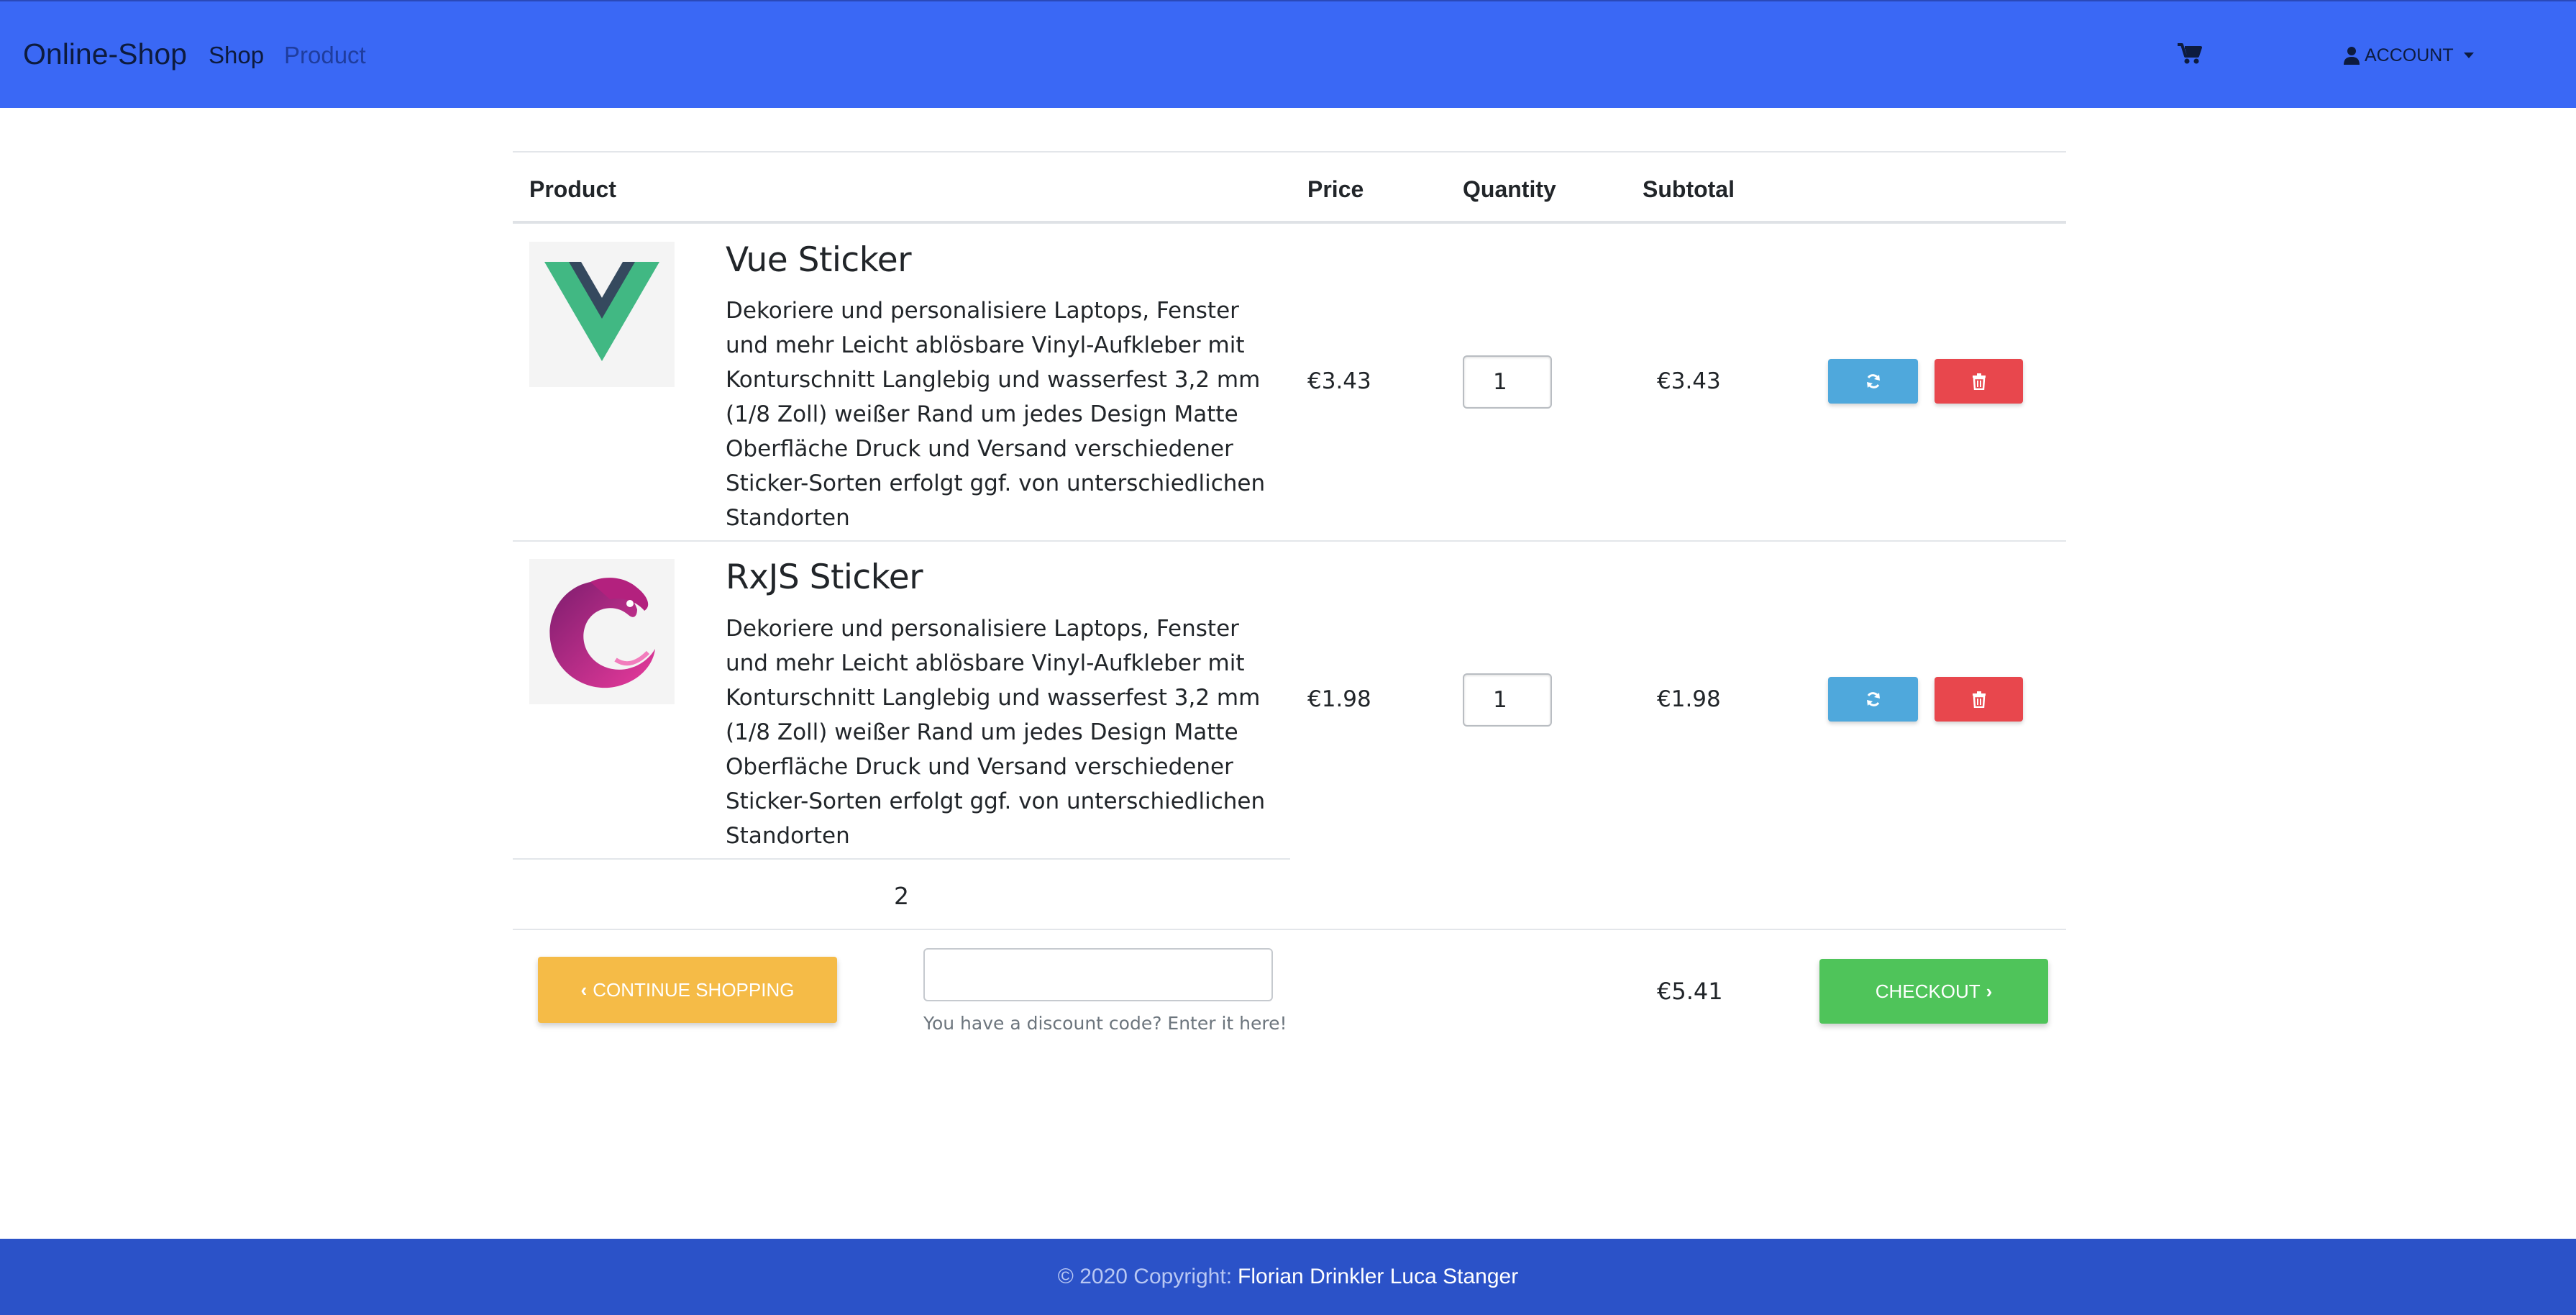  I want to click on chevron-down-icon, so click(2468, 56).